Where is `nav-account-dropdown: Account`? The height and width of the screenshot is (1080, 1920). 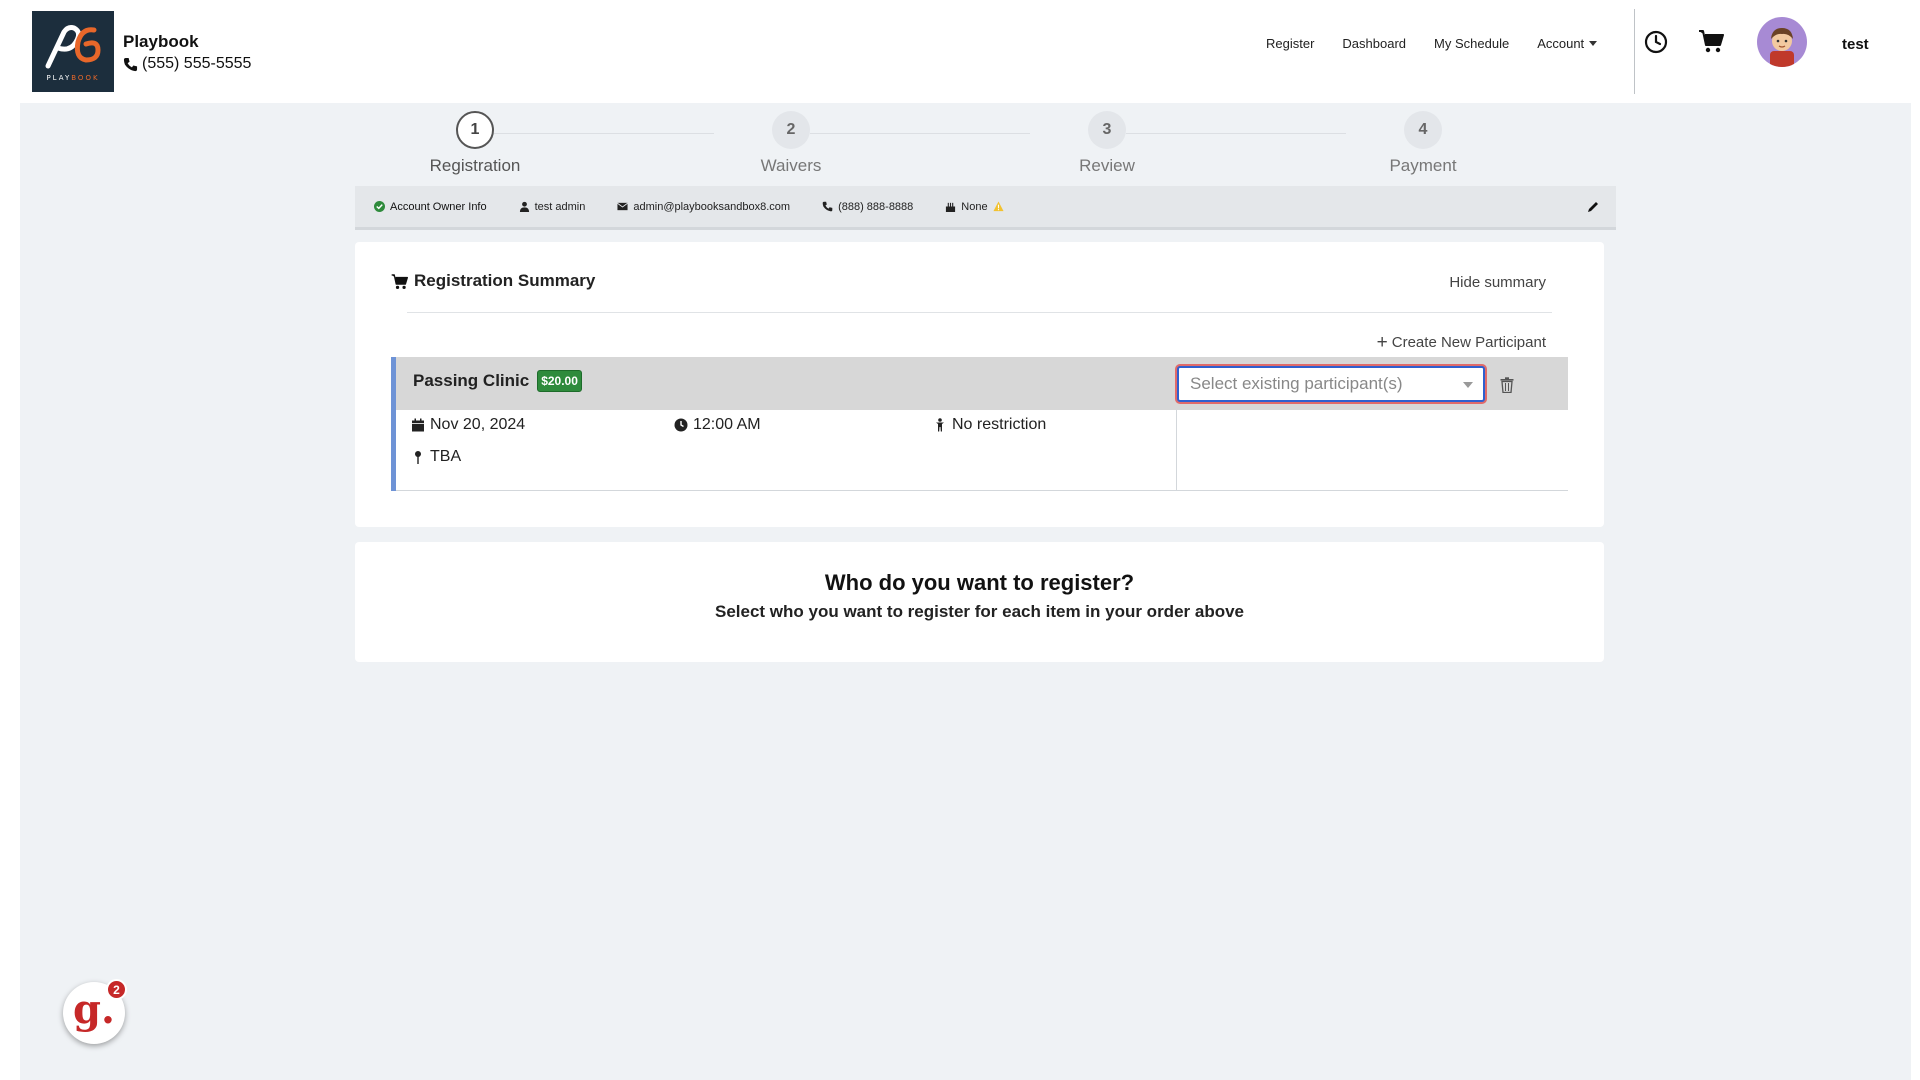
nav-account-dropdown: Account is located at coordinates (1567, 43).